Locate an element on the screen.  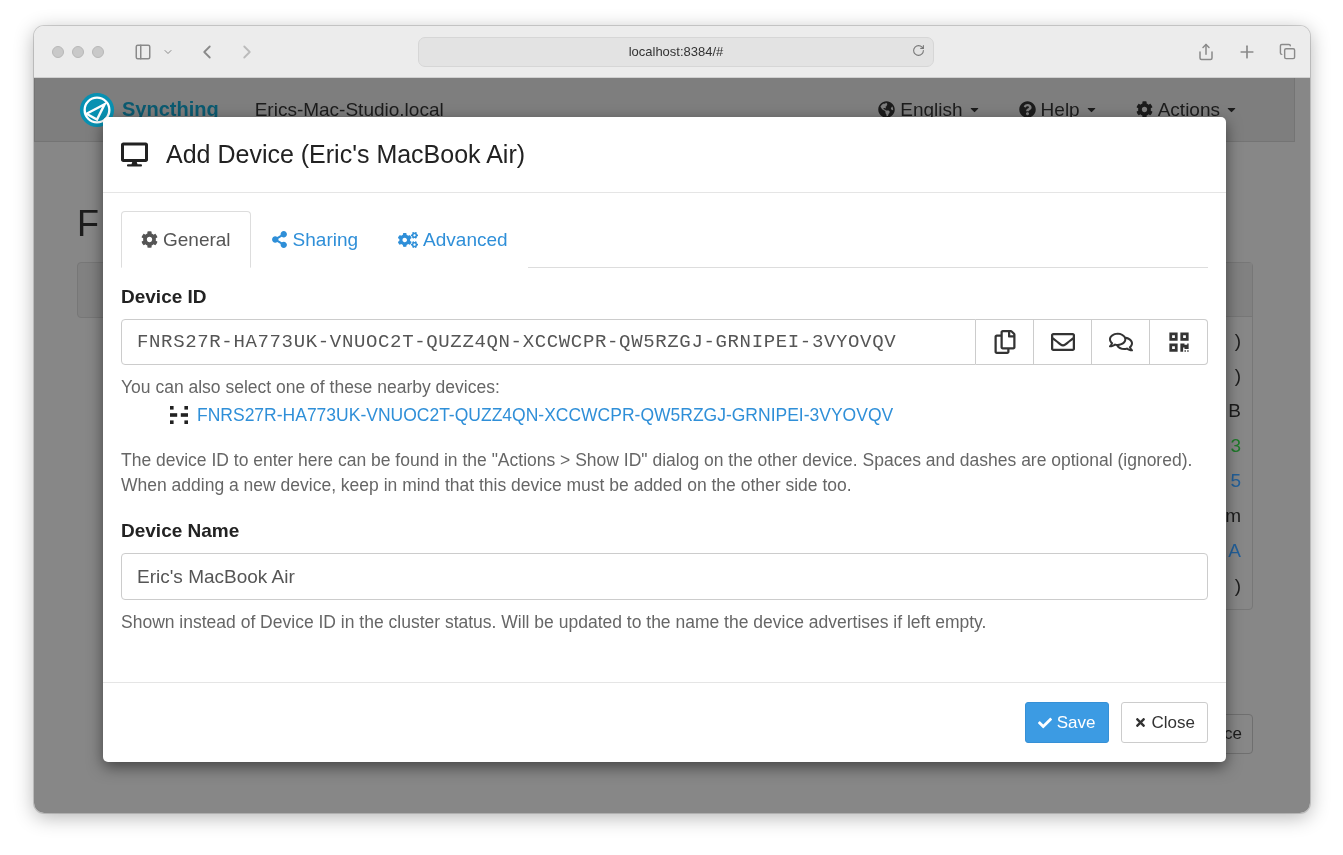
panel-value: m is located at coordinates (1233, 516).